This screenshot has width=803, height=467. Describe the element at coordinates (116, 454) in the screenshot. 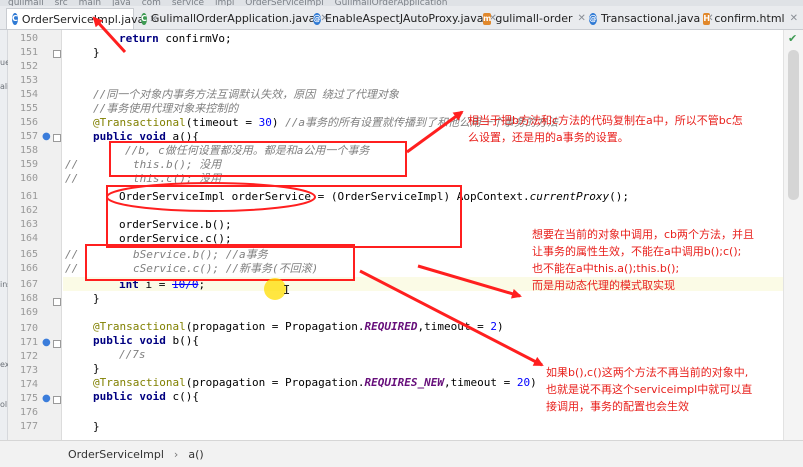

I see `breadcrumb-class: OrderServiceImpl` at that location.